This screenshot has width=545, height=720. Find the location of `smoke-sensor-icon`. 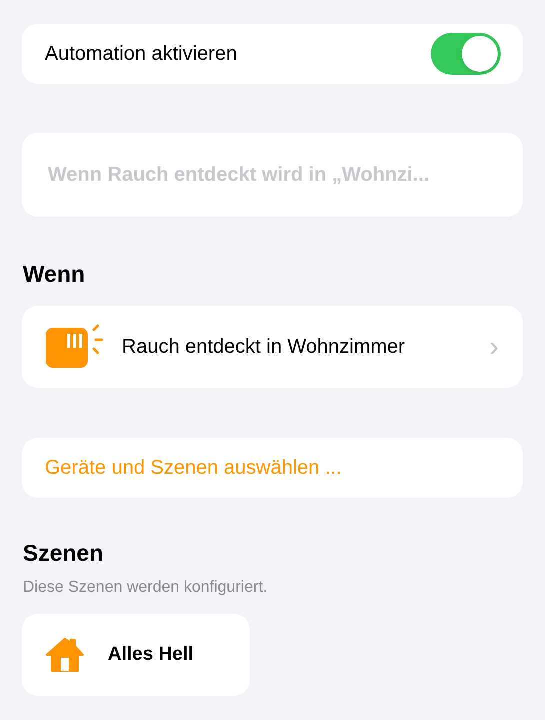

smoke-sensor-icon is located at coordinates (75, 347).